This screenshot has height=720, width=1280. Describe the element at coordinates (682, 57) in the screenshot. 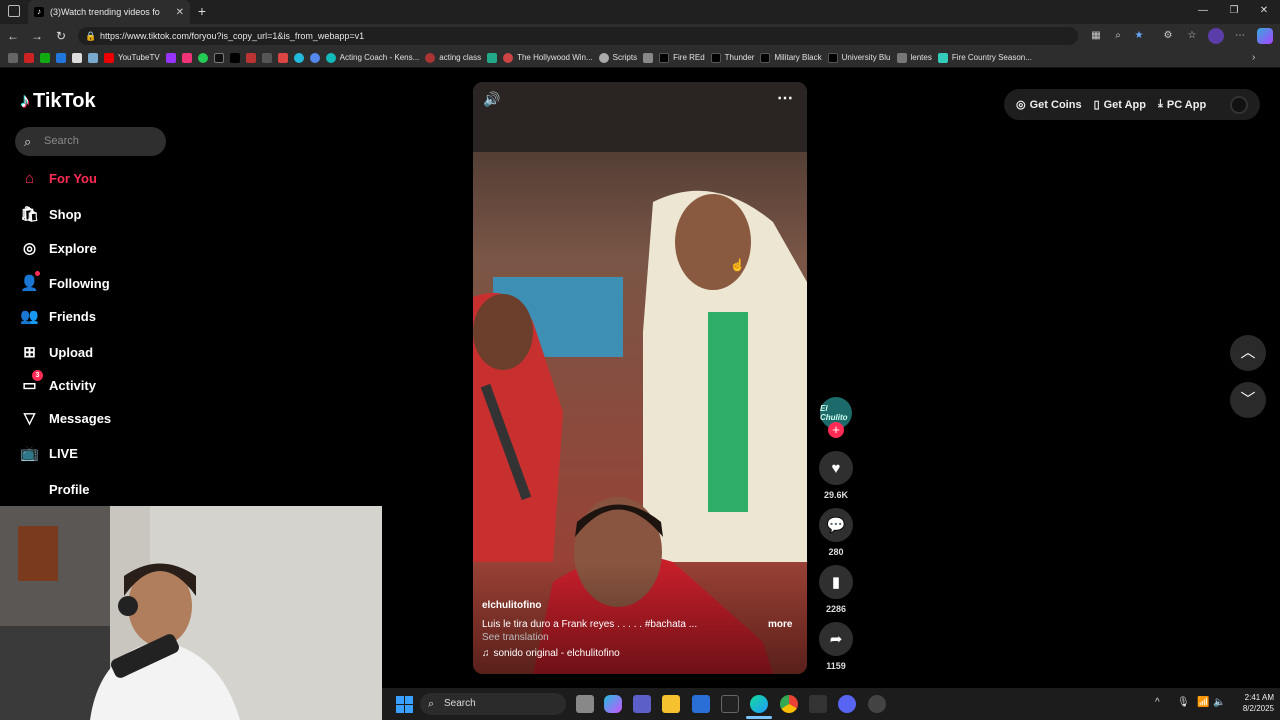

I see `bookmark-item: Fire REd` at that location.